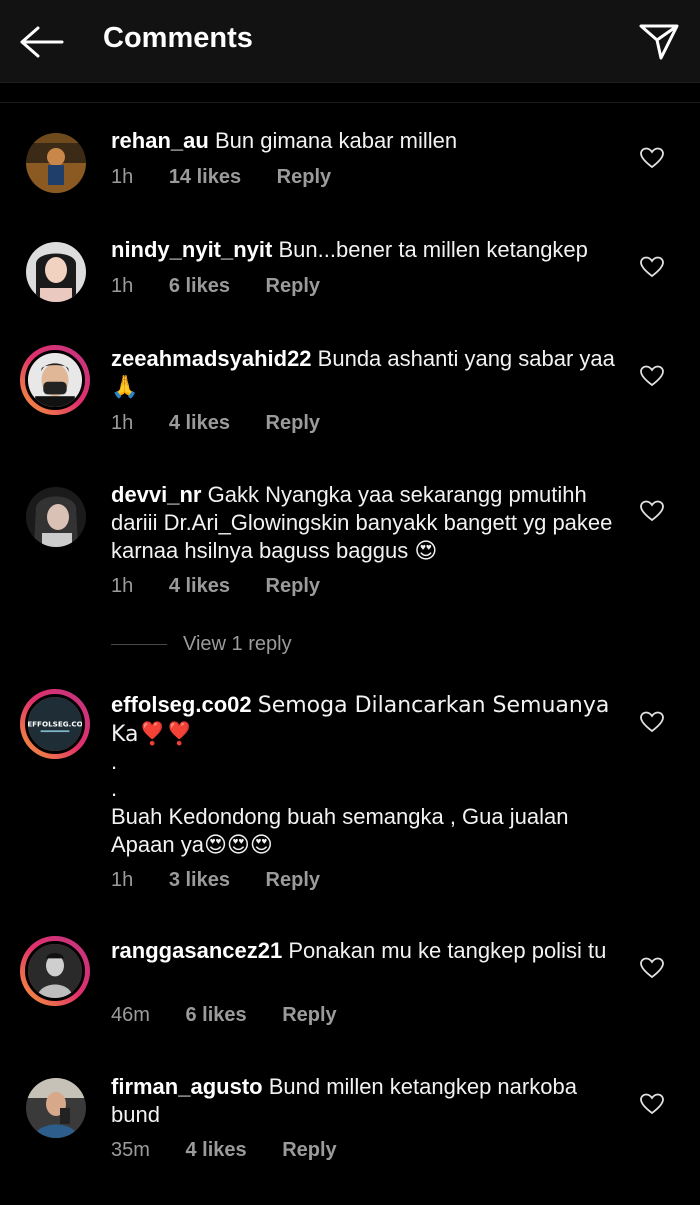 The image size is (700, 1205). Describe the element at coordinates (41, 42) in the screenshot. I see `arrow-left-icon` at that location.